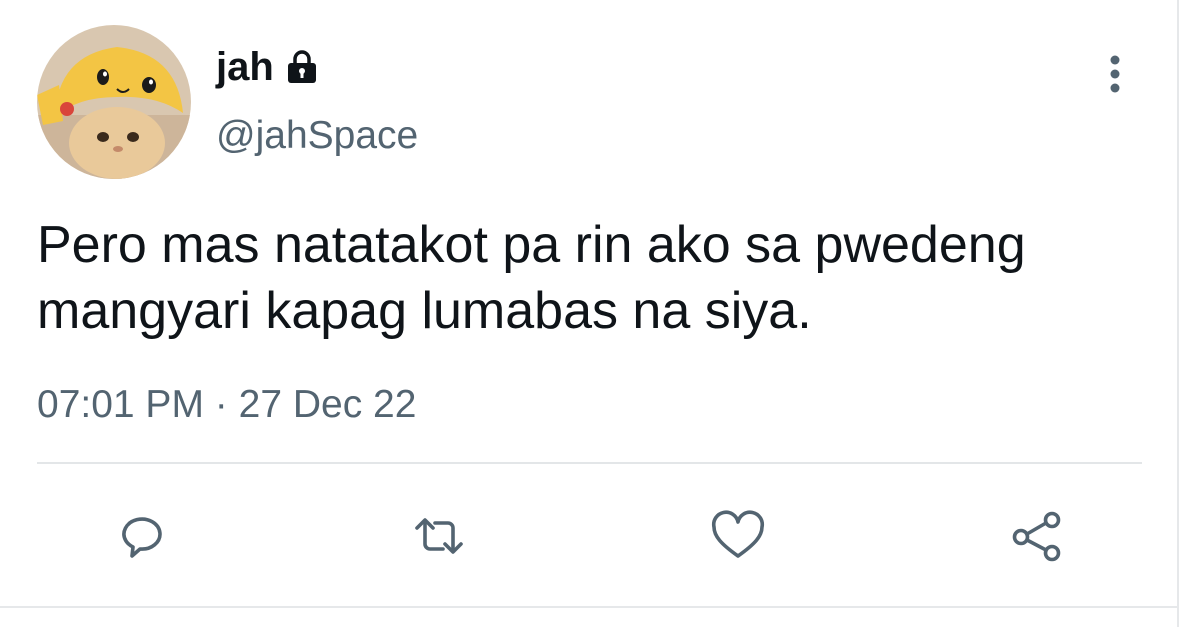 The height and width of the screenshot is (627, 1179). I want to click on lock-icon, so click(302, 67).